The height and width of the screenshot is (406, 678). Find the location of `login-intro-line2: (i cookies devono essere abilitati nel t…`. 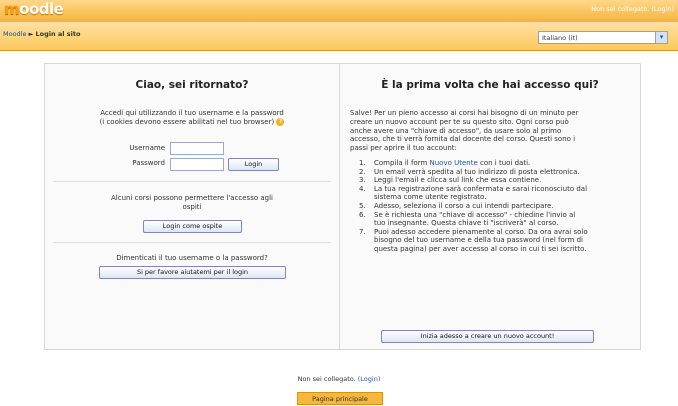

login-intro-line2: (i cookies devono essere abilitati nel t… is located at coordinates (187, 122).